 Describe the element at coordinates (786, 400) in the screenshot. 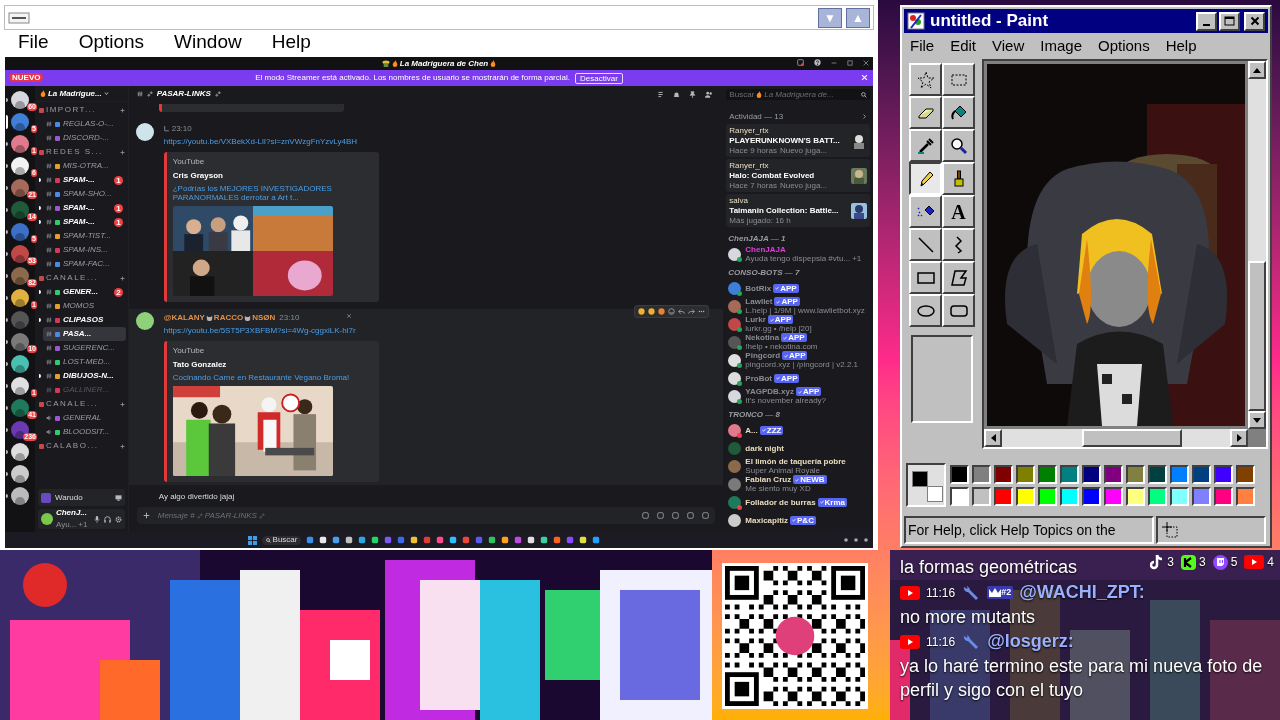

I see `member-status: It's november already?` at that location.